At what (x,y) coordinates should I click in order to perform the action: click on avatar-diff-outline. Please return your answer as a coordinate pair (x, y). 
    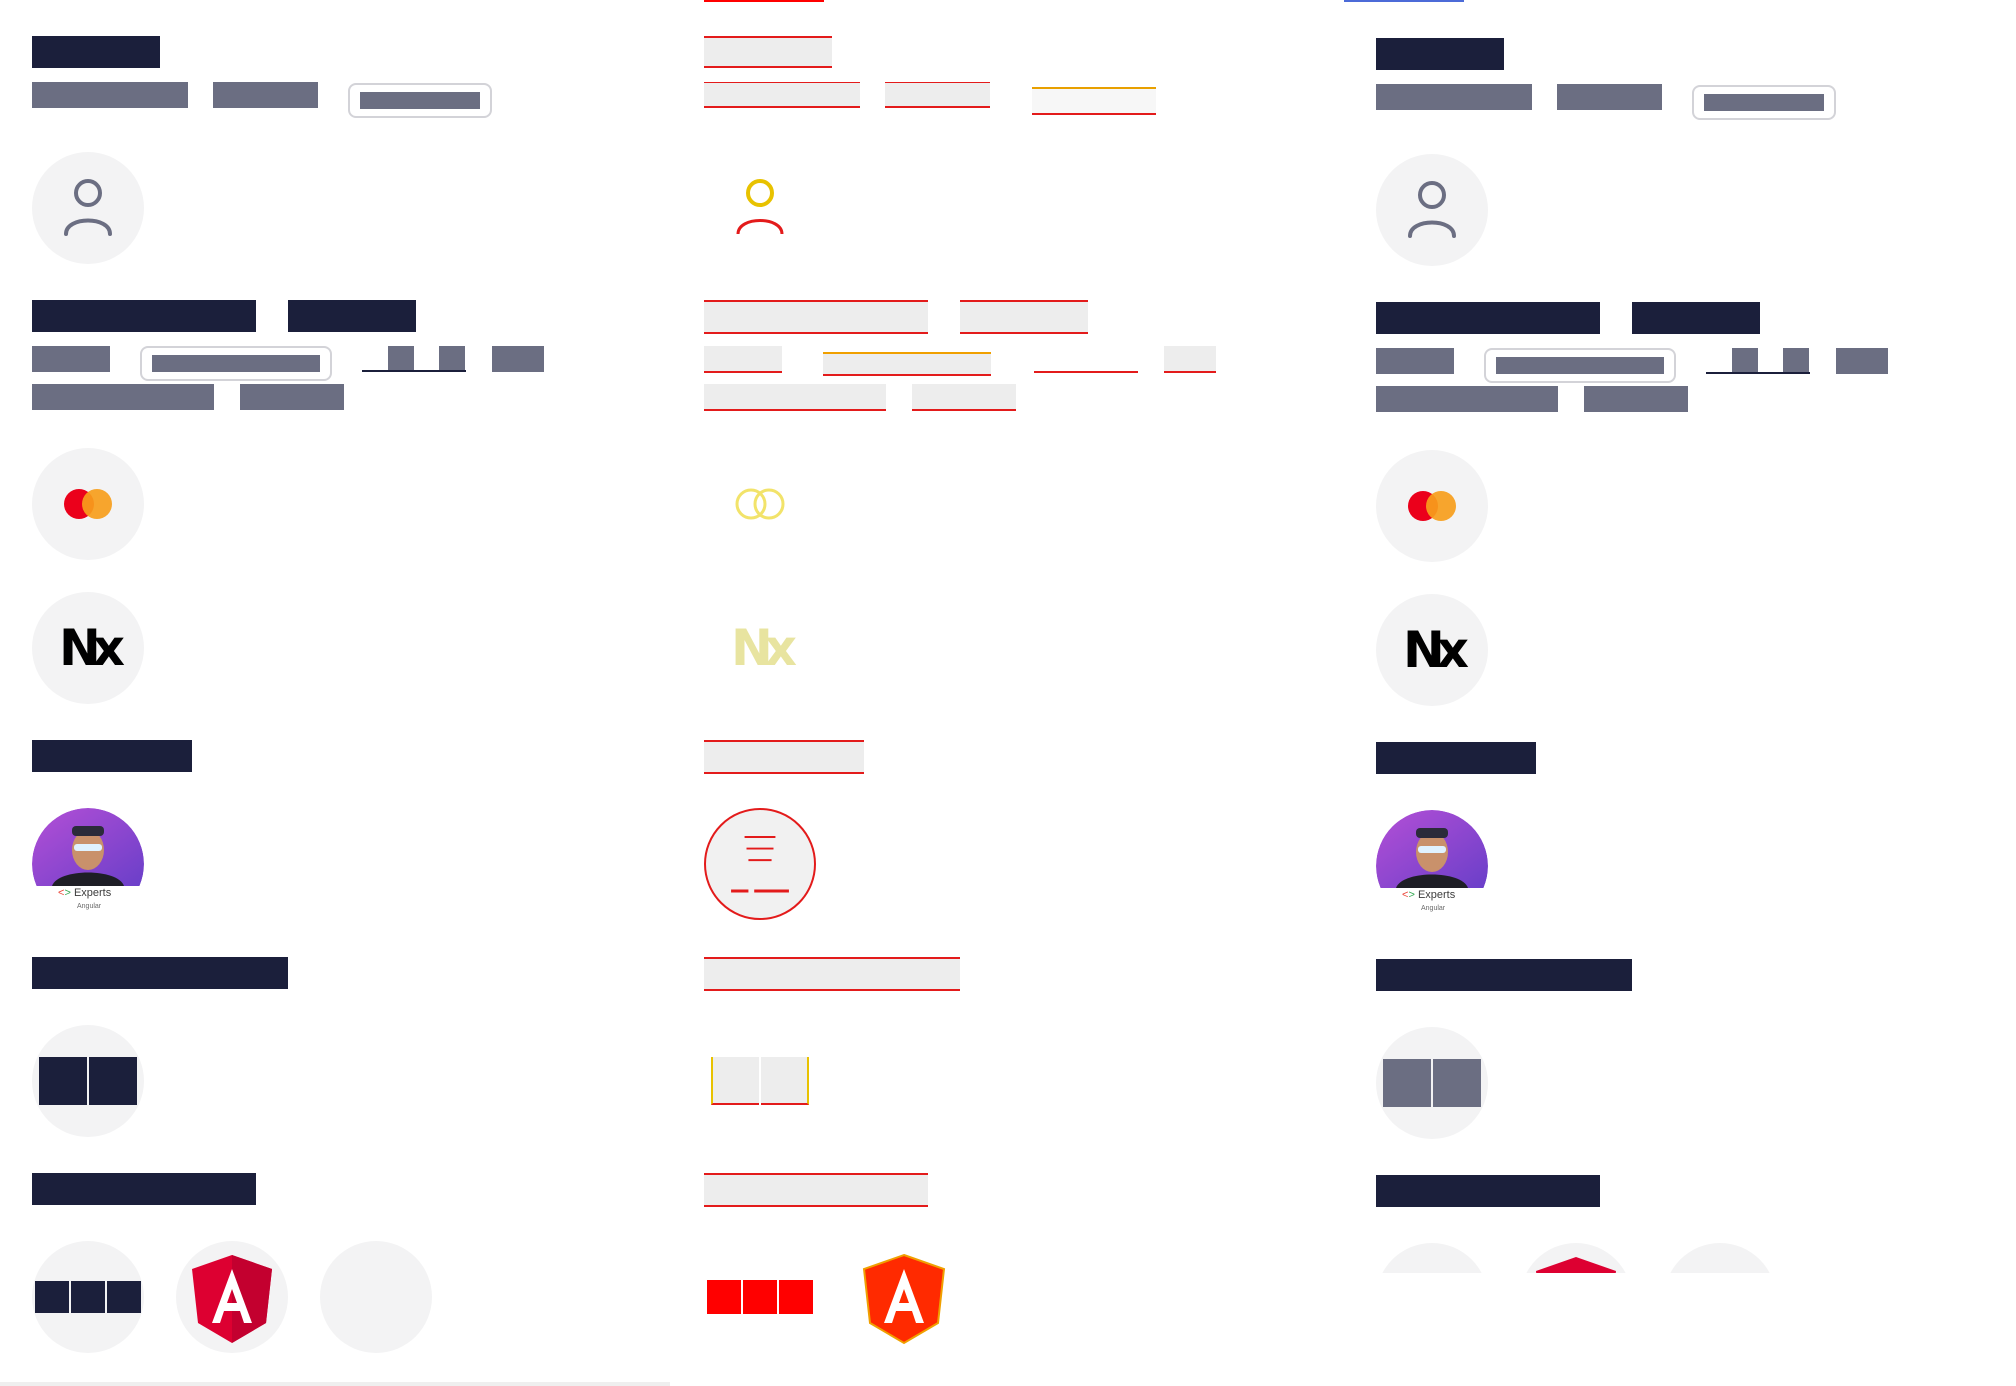
    Looking at the image, I should click on (760, 864).